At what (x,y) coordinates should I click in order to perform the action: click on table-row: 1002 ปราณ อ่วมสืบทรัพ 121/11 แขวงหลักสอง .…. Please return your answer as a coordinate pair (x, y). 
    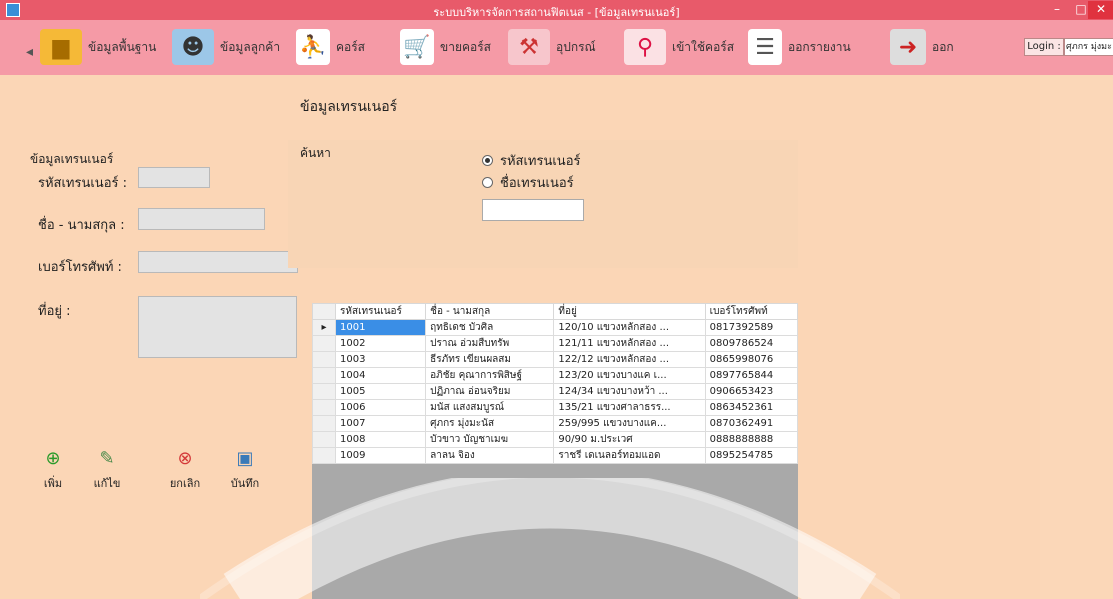
    Looking at the image, I should click on (555, 343).